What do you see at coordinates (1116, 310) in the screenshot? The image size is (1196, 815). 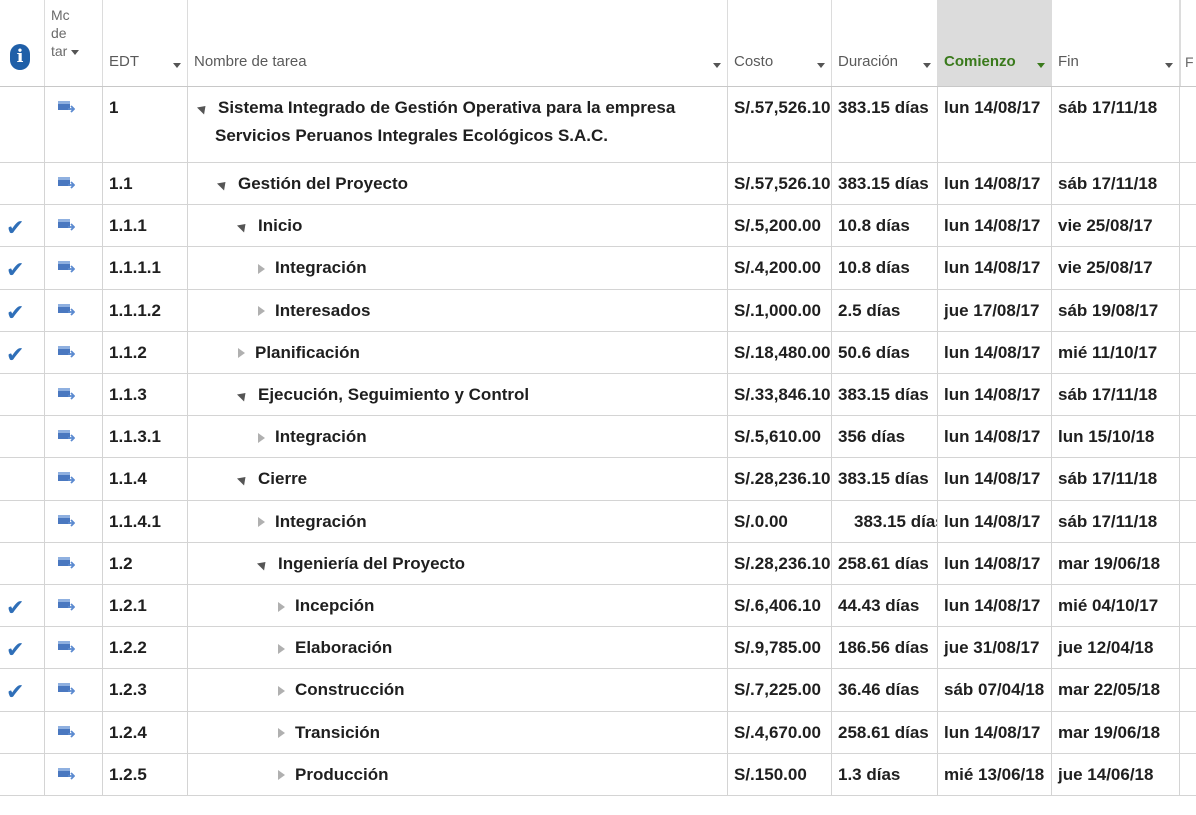 I see `cell-finish: sáb 19/08/17` at bounding box center [1116, 310].